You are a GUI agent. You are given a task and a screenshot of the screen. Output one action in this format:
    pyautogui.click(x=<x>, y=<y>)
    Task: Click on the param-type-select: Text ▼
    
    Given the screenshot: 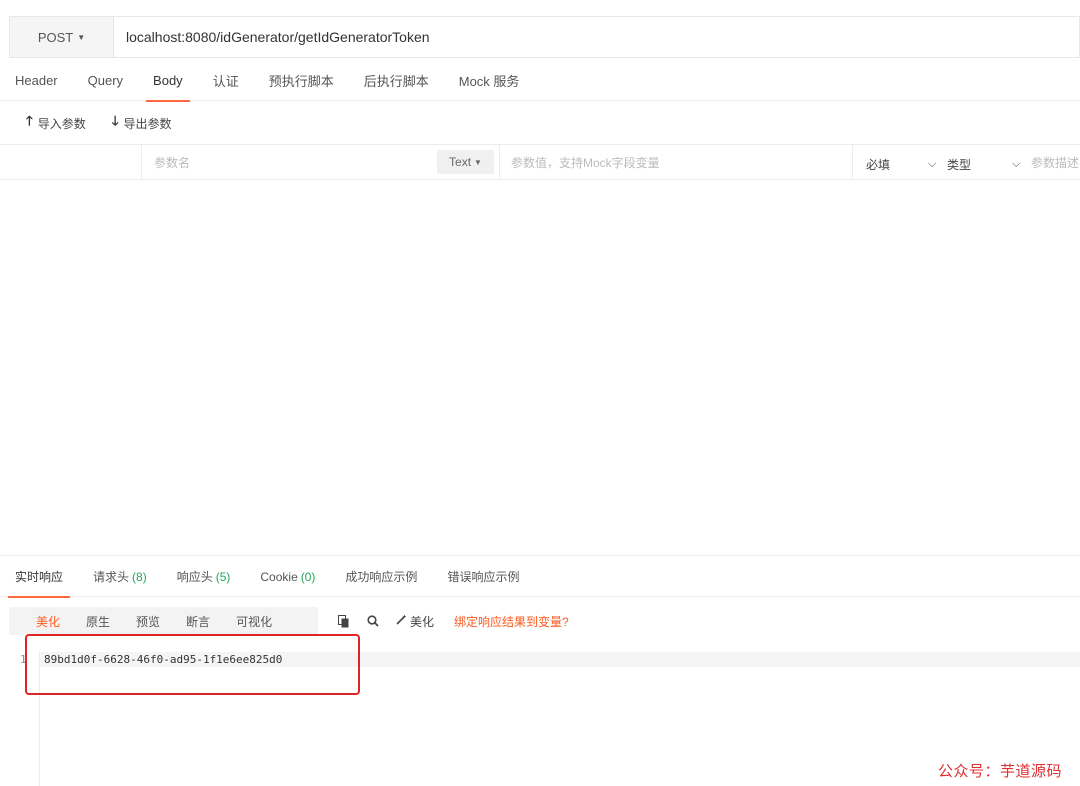 What is the action you would take?
    pyautogui.click(x=465, y=162)
    